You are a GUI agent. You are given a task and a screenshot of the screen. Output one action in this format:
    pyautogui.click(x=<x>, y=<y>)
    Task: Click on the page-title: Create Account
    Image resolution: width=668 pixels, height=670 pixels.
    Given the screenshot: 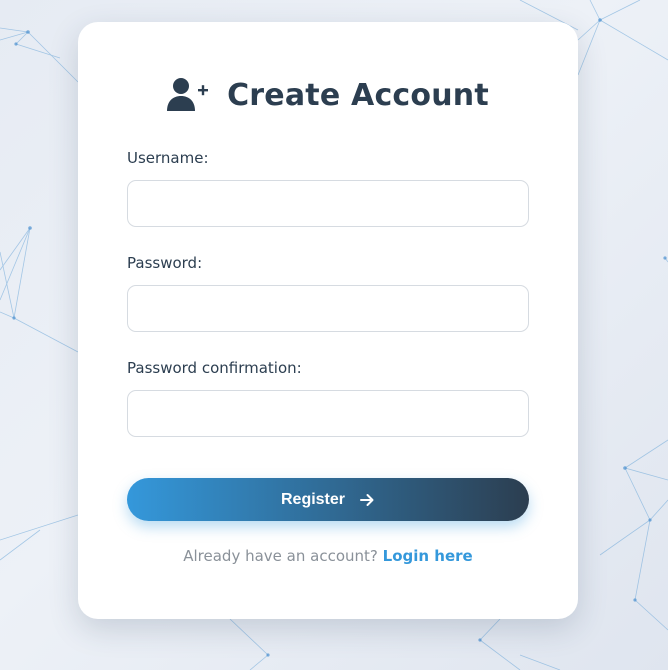 What is the action you would take?
    pyautogui.click(x=358, y=95)
    